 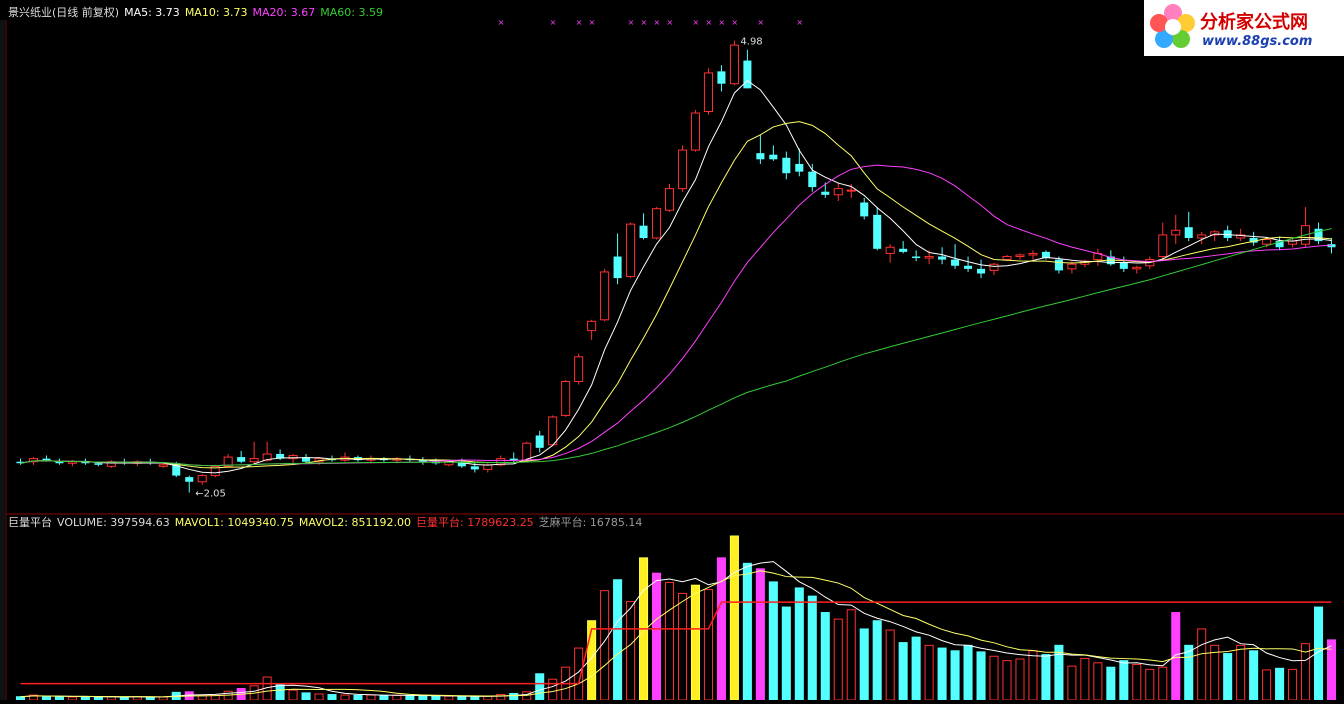 What do you see at coordinates (751, 42) in the screenshot?
I see `price-annotation: 4.98` at bounding box center [751, 42].